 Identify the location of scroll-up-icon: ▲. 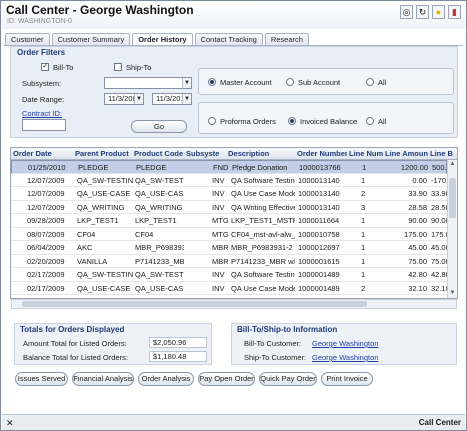
(452, 164).